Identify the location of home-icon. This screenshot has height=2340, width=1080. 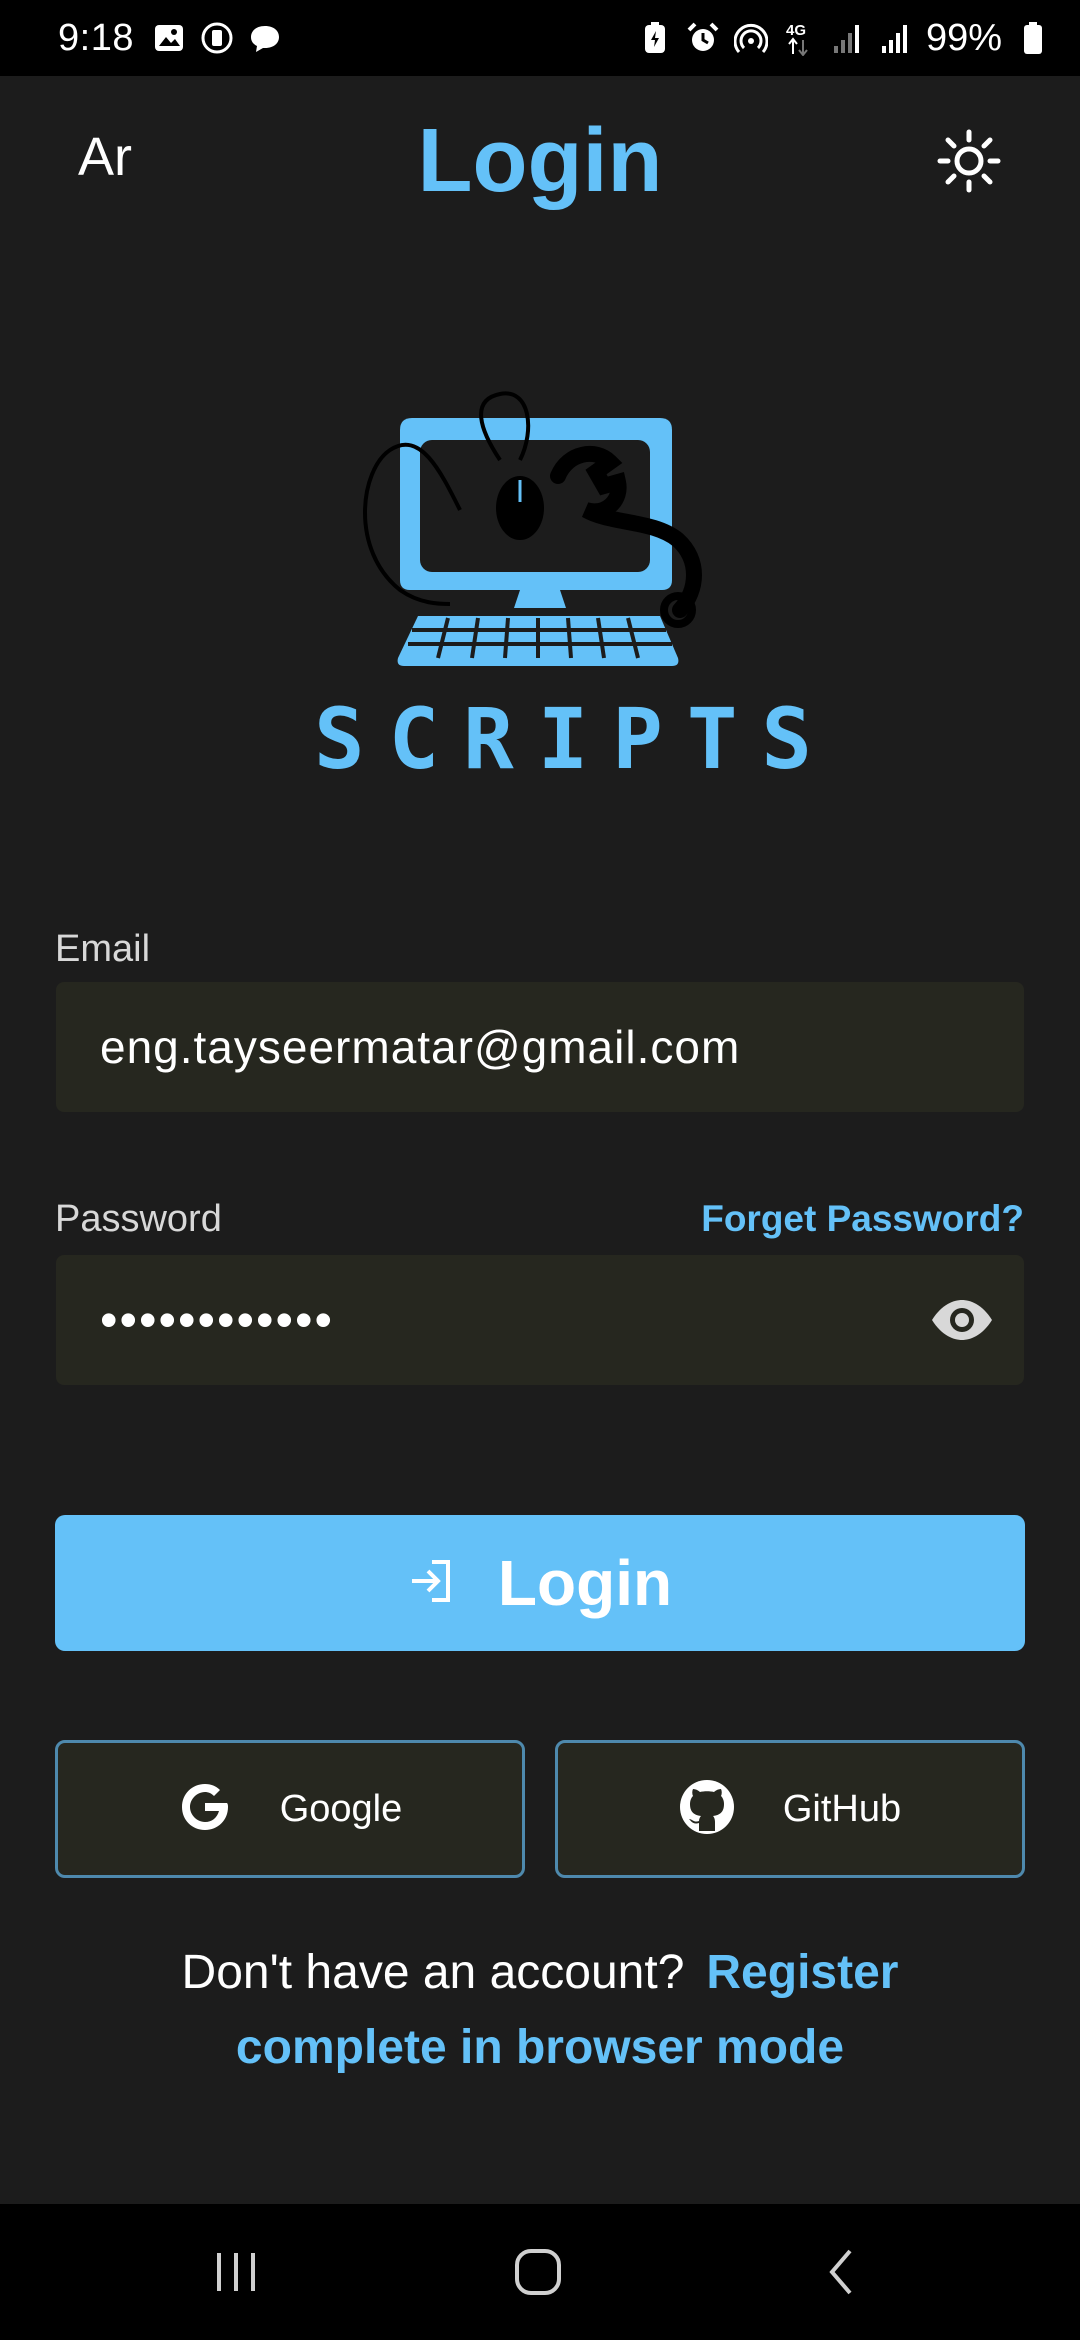
(538, 2272).